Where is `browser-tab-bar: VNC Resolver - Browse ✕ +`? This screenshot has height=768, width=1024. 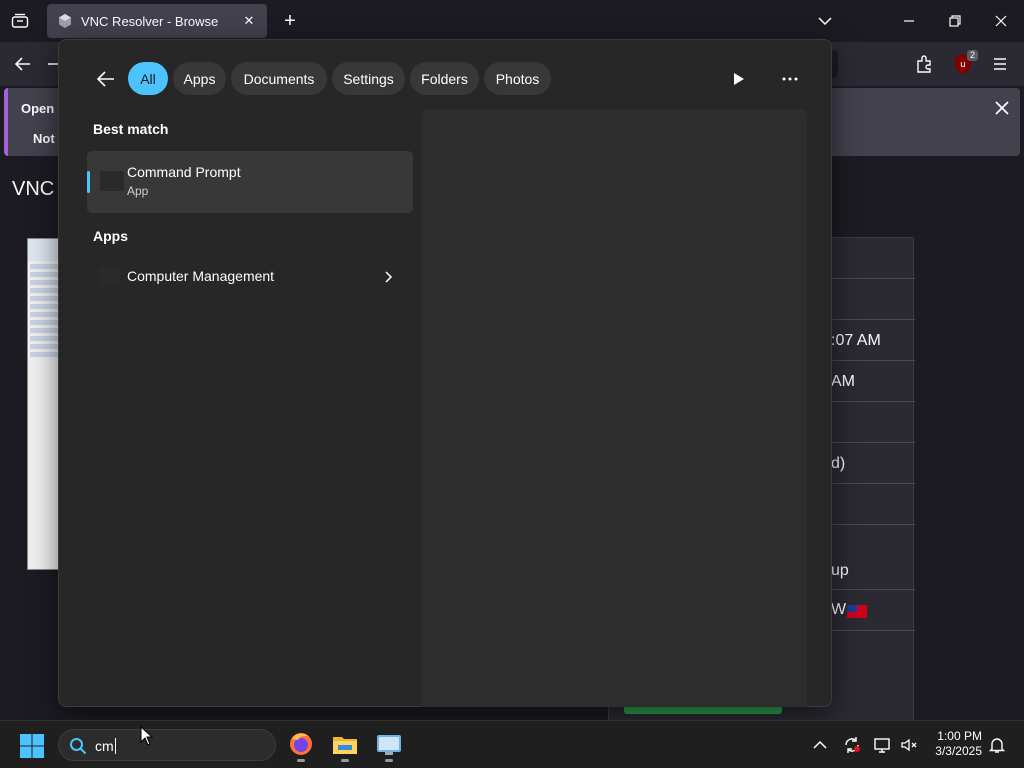
browser-tab-bar: VNC Resolver - Browse ✕ + is located at coordinates (512, 21).